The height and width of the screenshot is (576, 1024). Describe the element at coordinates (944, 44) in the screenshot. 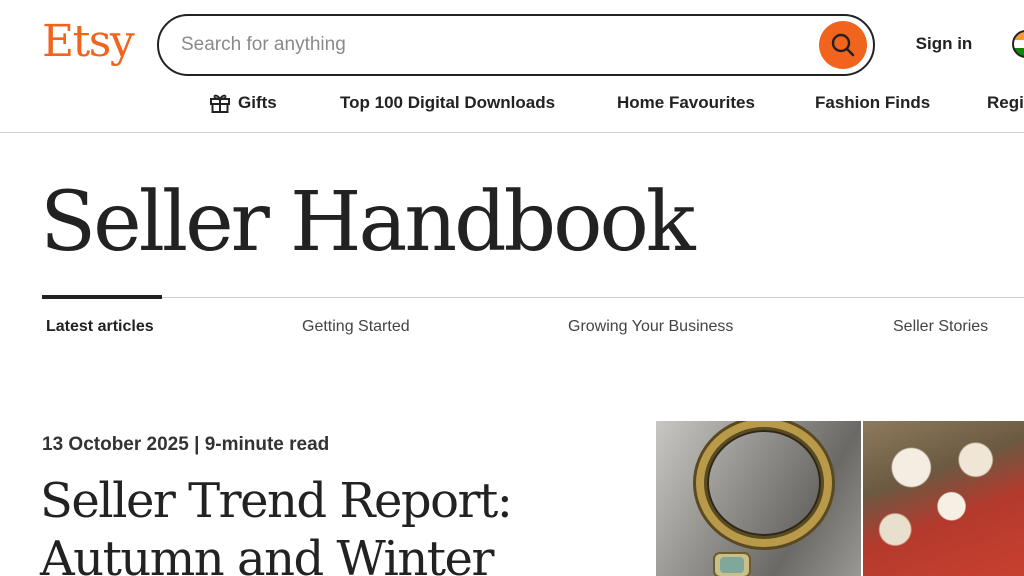

I see `sign-in-link: Sign in` at that location.